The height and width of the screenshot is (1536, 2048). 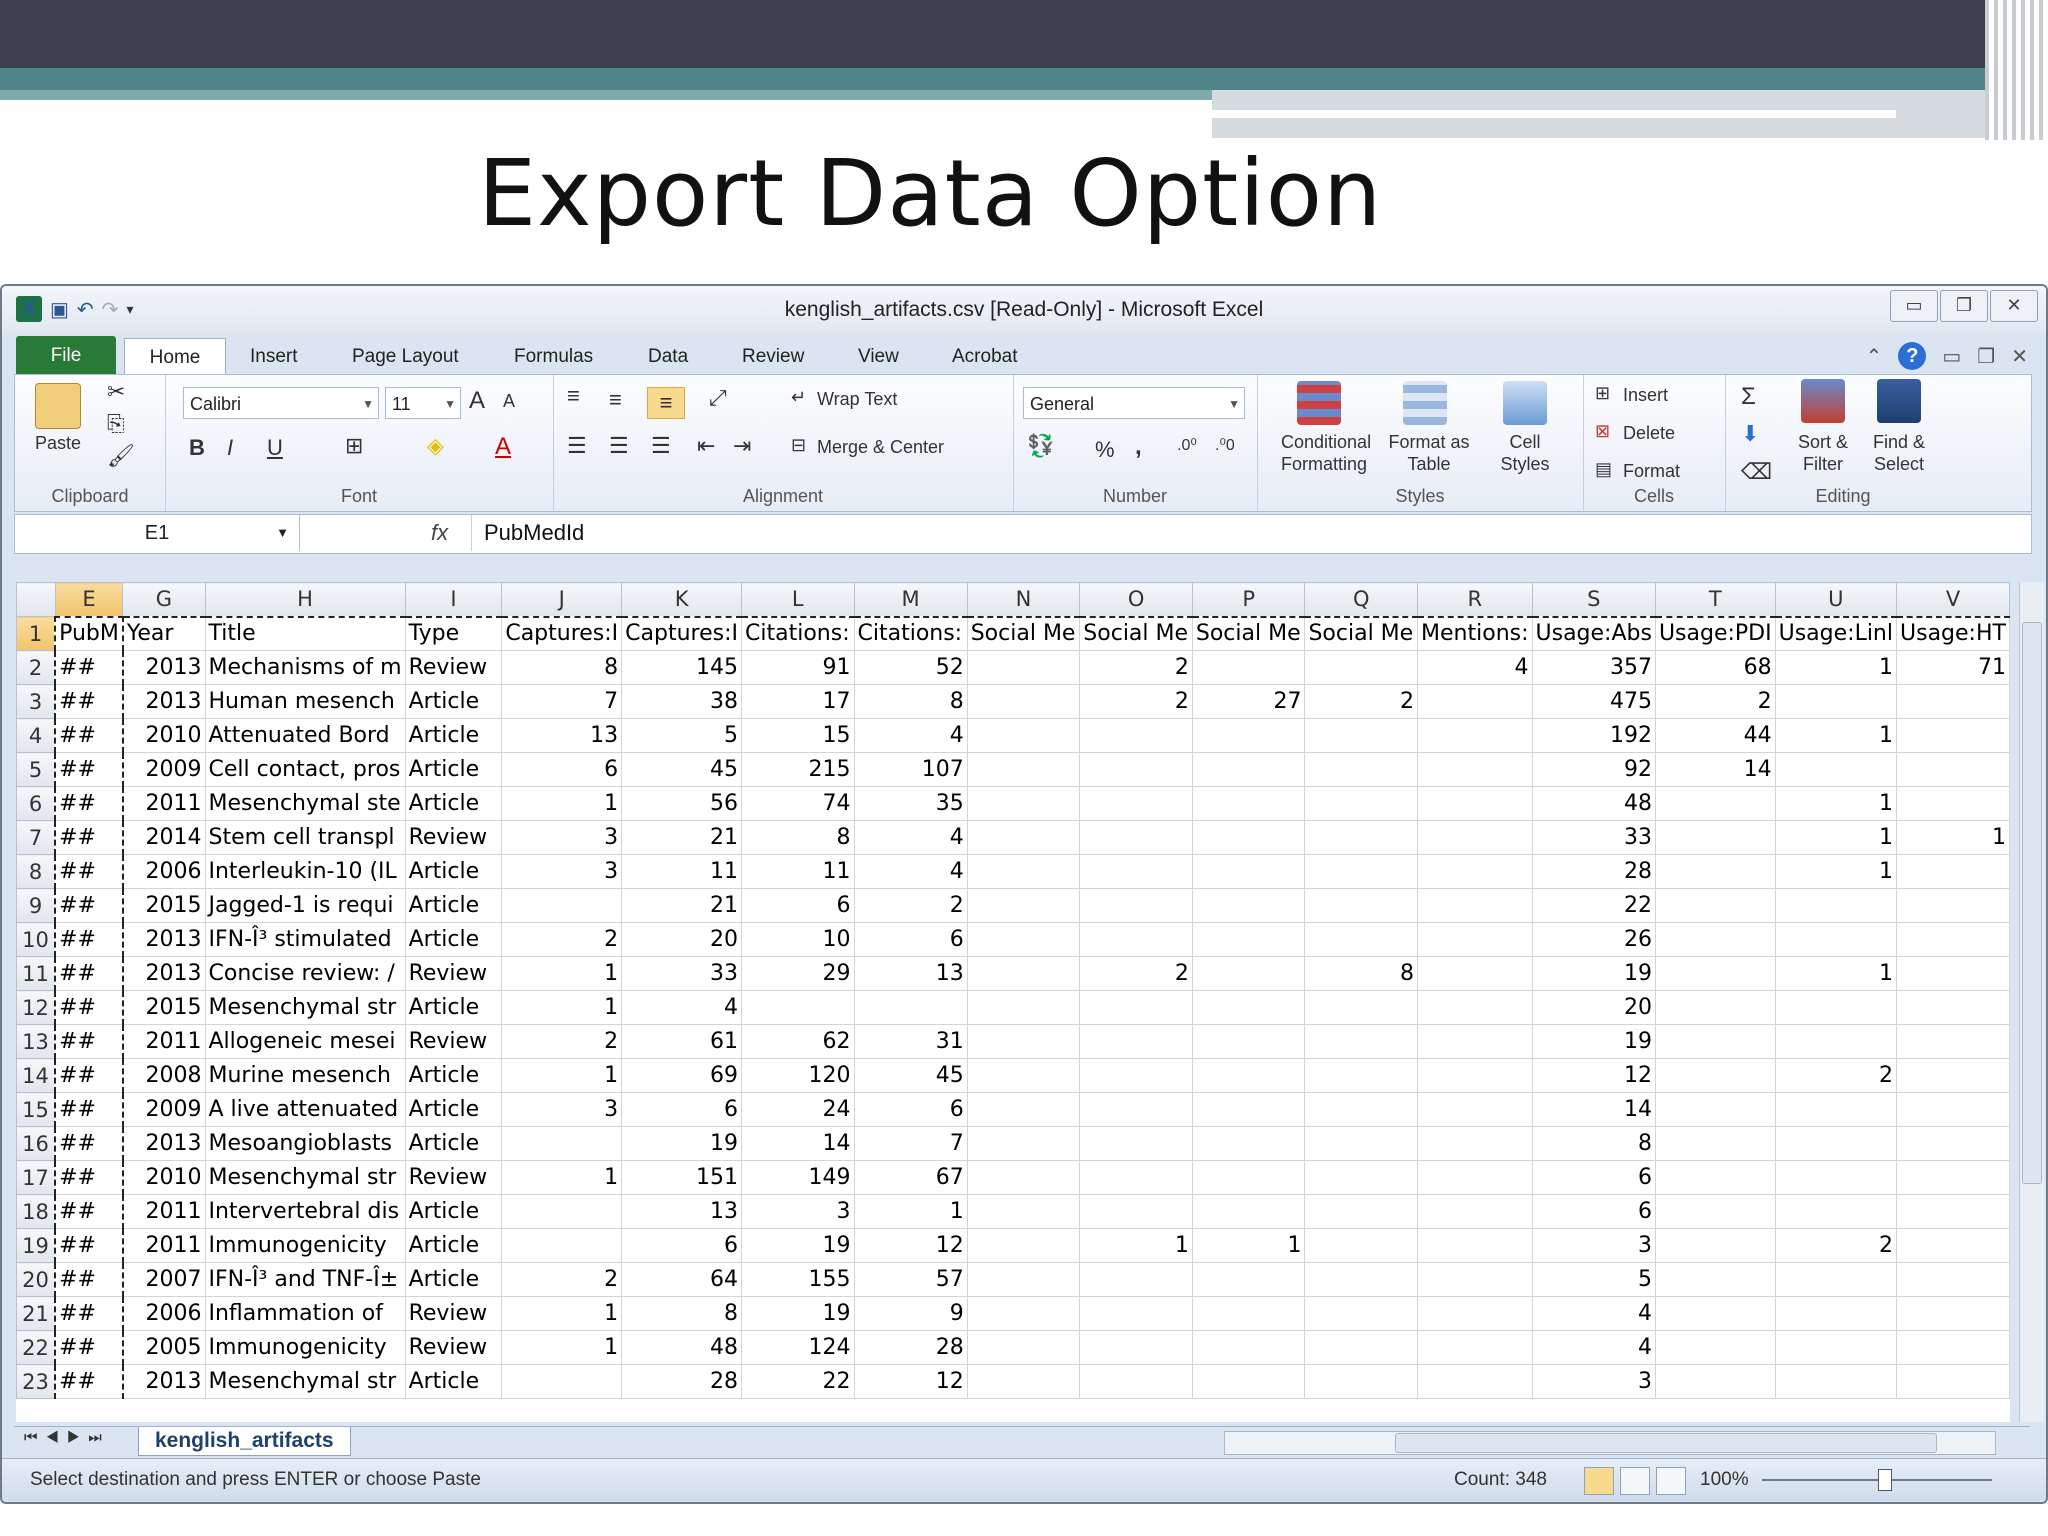 What do you see at coordinates (164, 769) in the screenshot?
I see `data-cell: 2009` at bounding box center [164, 769].